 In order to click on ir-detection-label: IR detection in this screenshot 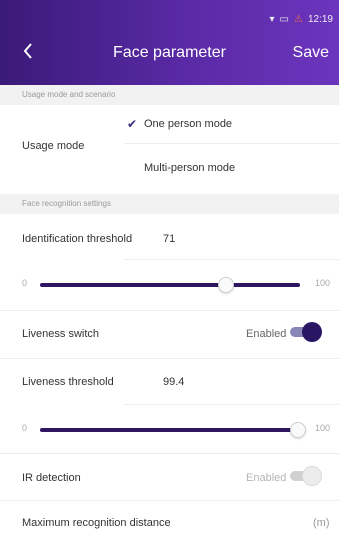, I will do `click(51, 478)`.